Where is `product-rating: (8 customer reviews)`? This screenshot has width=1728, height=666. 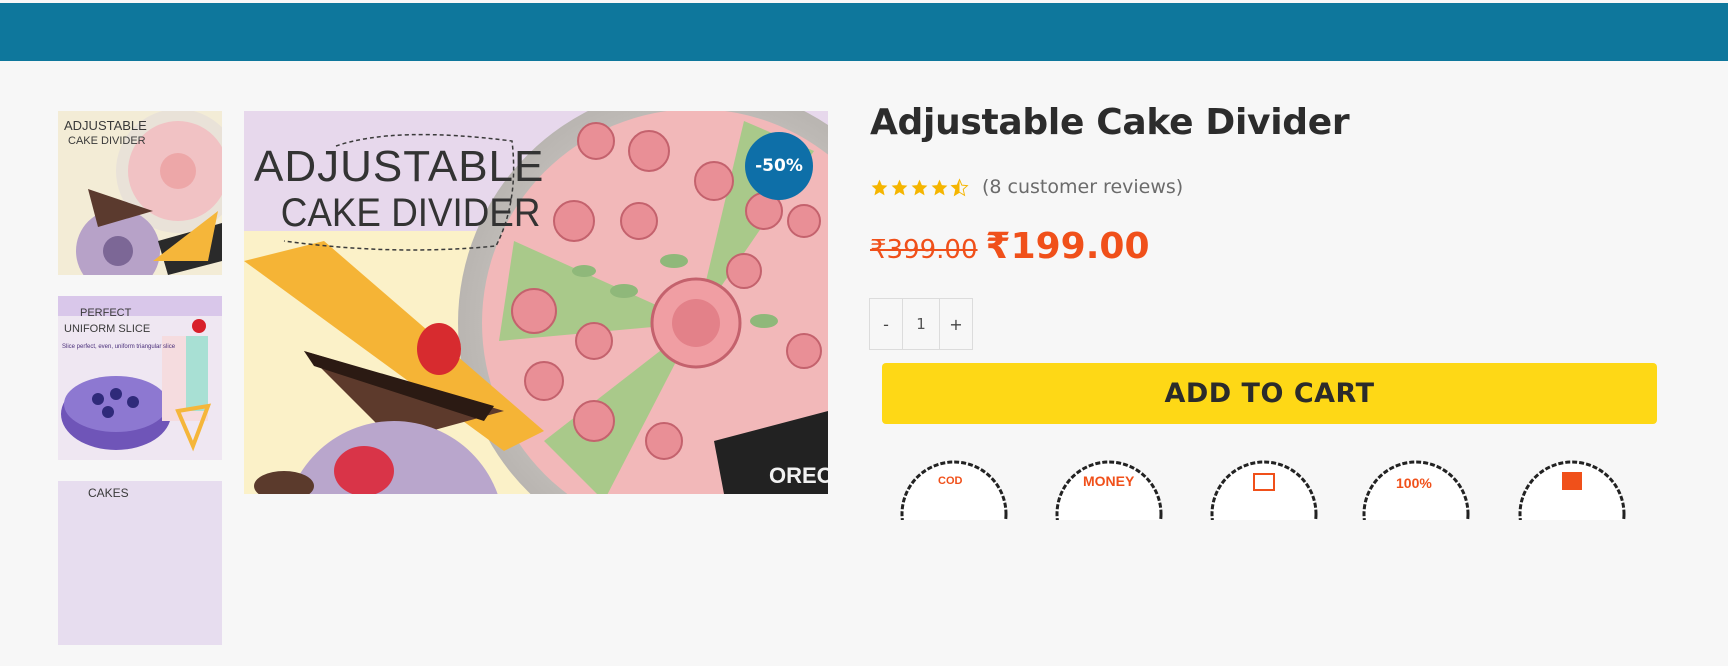 product-rating: (8 customer reviews) is located at coordinates (1026, 187).